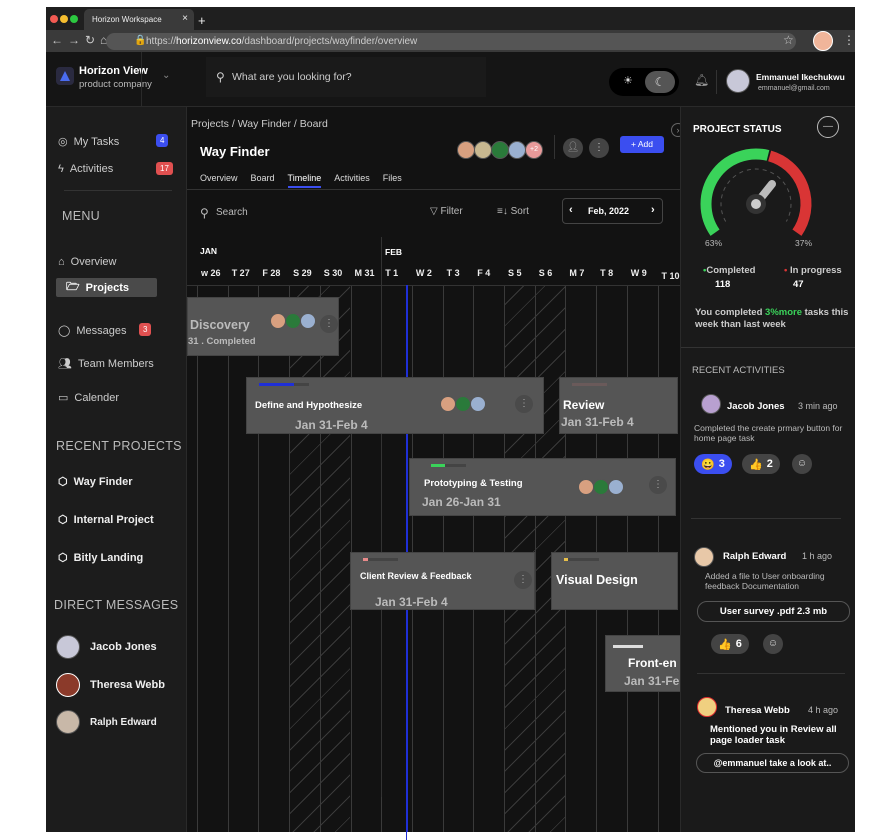 The width and height of the screenshot is (890, 840). What do you see at coordinates (74, 19) in the screenshot?
I see `maximize-window-button` at bounding box center [74, 19].